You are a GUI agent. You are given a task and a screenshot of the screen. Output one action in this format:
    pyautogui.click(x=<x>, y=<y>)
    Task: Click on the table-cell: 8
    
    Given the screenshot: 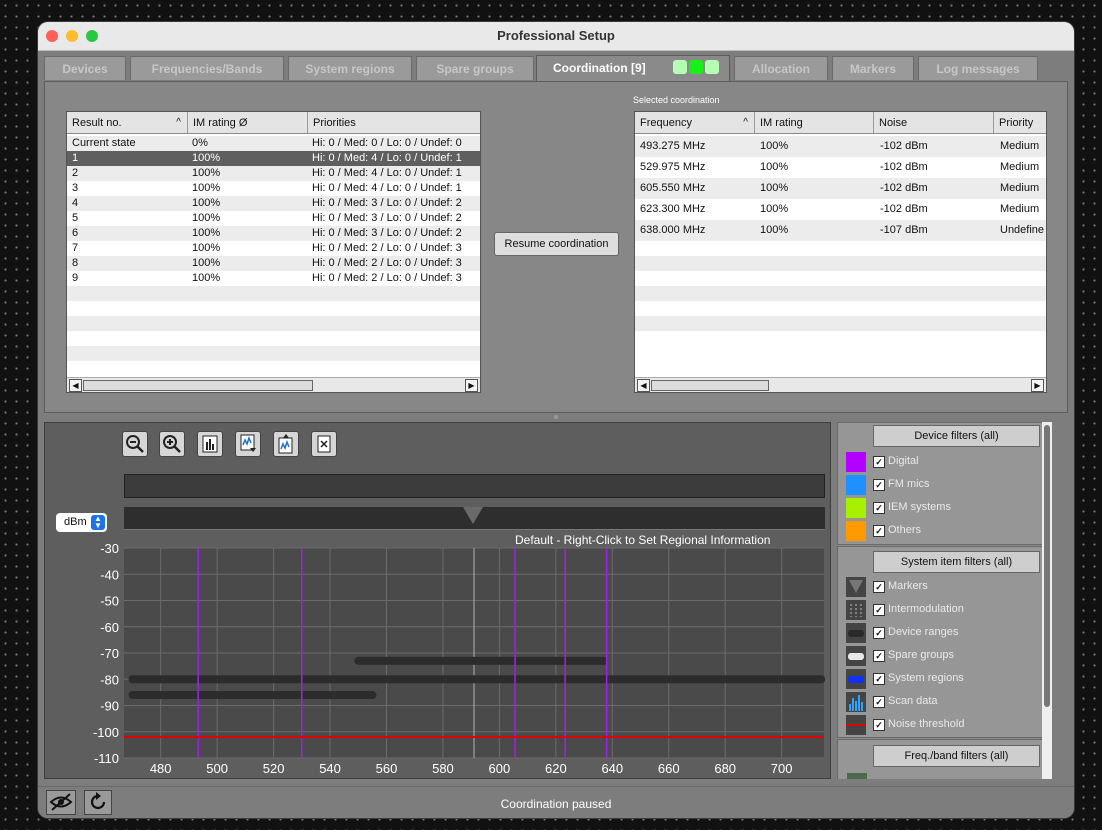 What is the action you would take?
    pyautogui.click(x=75, y=263)
    